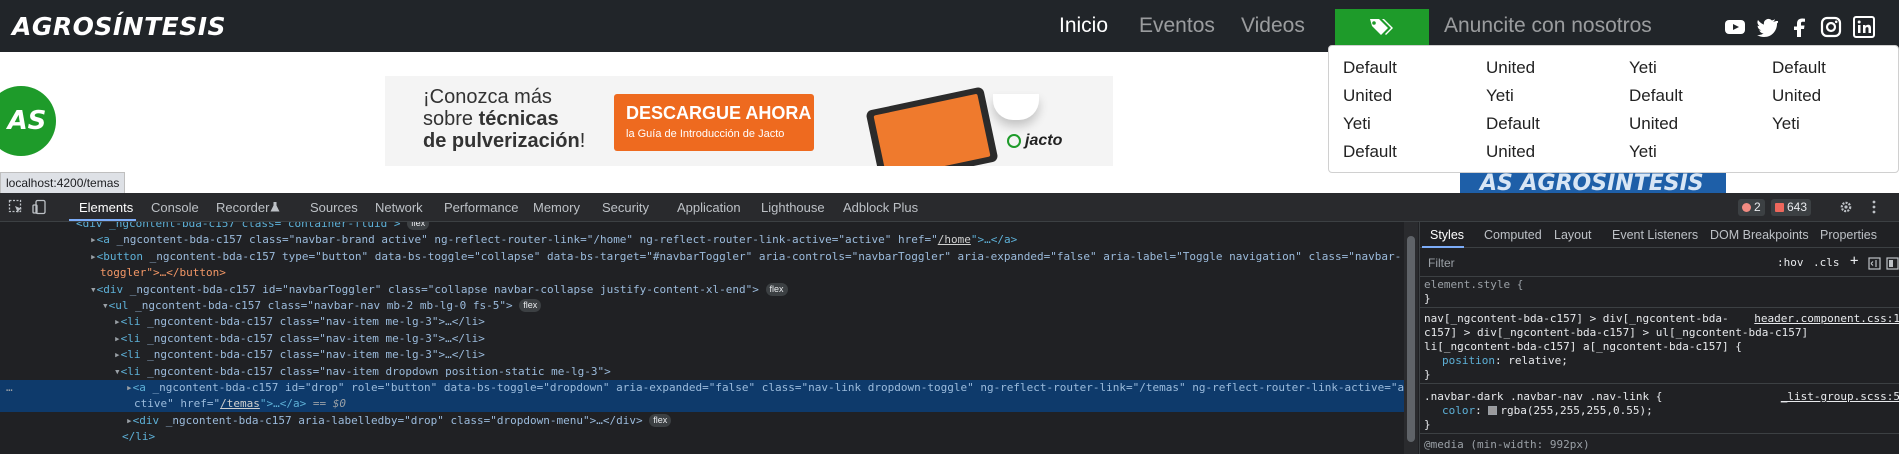  I want to click on rule2-declaration: color: rgba(255,255,255,0.55);, so click(1547, 410).